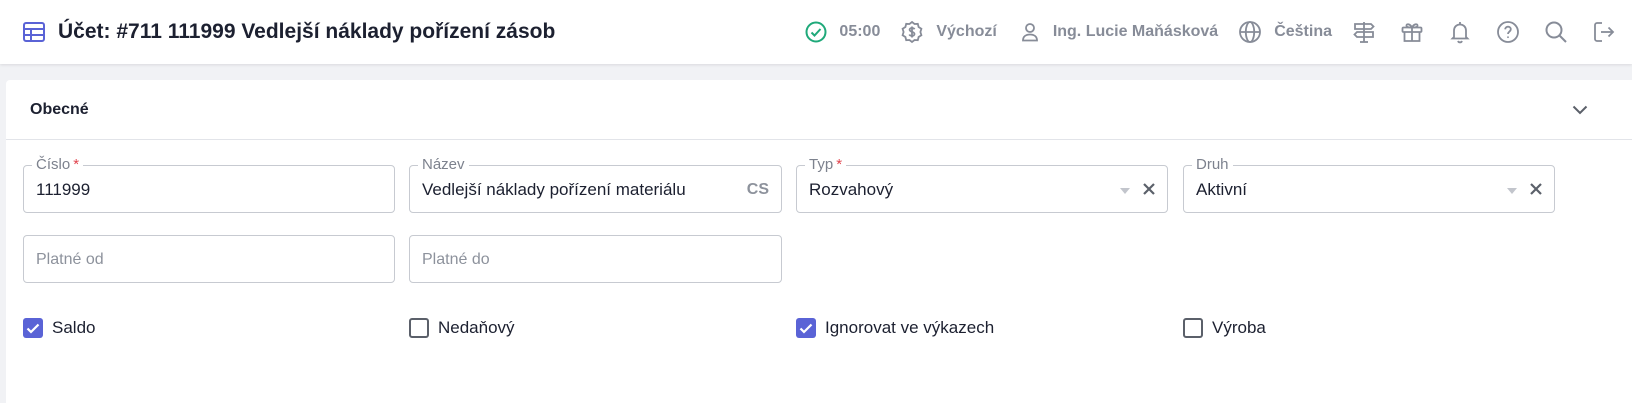 This screenshot has height=403, width=1632. I want to click on signpost-icon, so click(1364, 32).